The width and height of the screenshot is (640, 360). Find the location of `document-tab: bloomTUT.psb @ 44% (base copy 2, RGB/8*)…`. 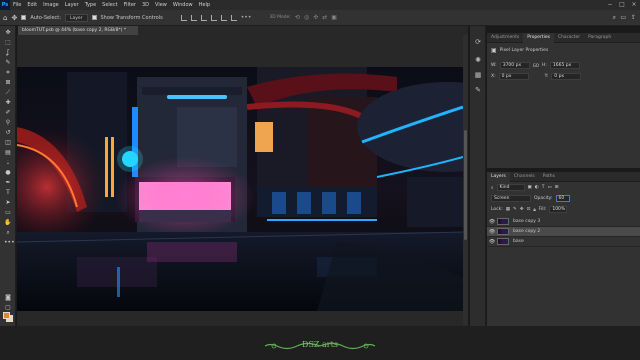

document-tab: bloomTUT.psb @ 44% (base copy 2, RGB/8*)… is located at coordinates (78, 30).